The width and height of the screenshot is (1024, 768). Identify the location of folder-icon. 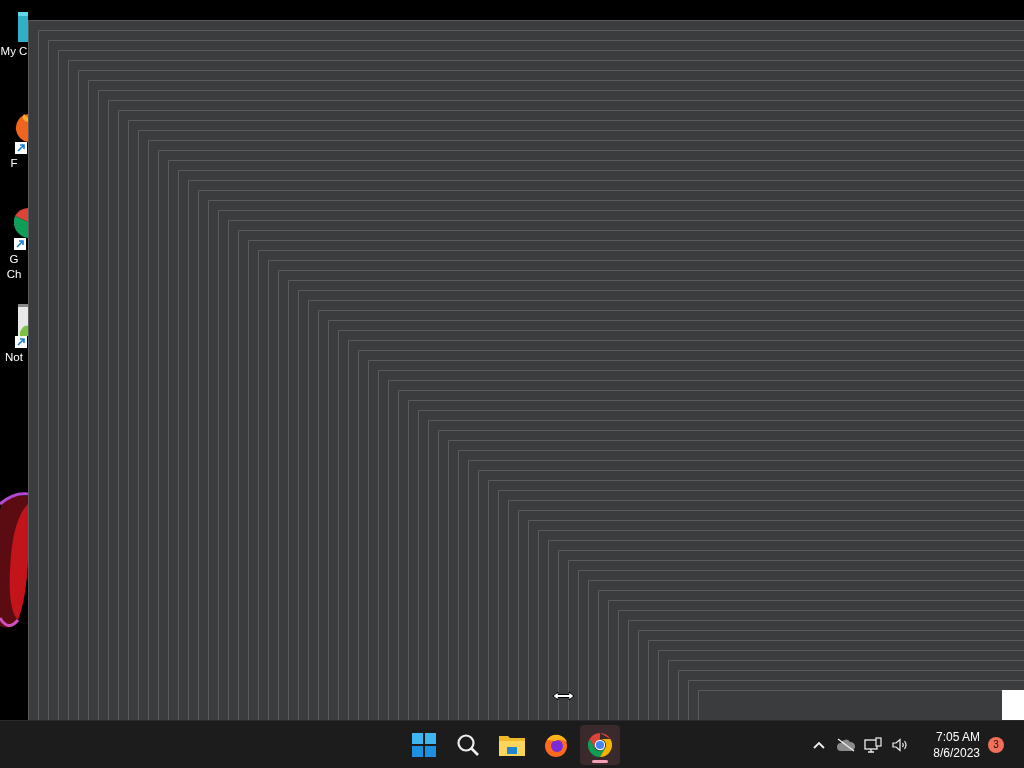
(512, 744).